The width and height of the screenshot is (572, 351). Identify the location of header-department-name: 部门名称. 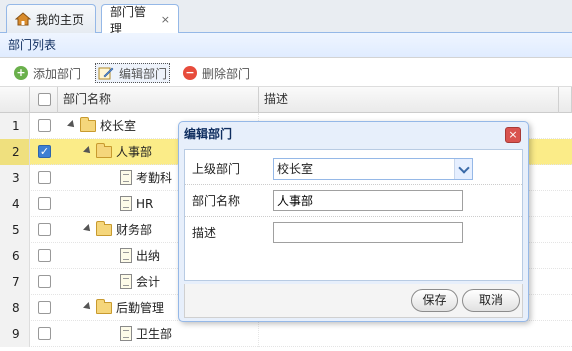
(158, 100).